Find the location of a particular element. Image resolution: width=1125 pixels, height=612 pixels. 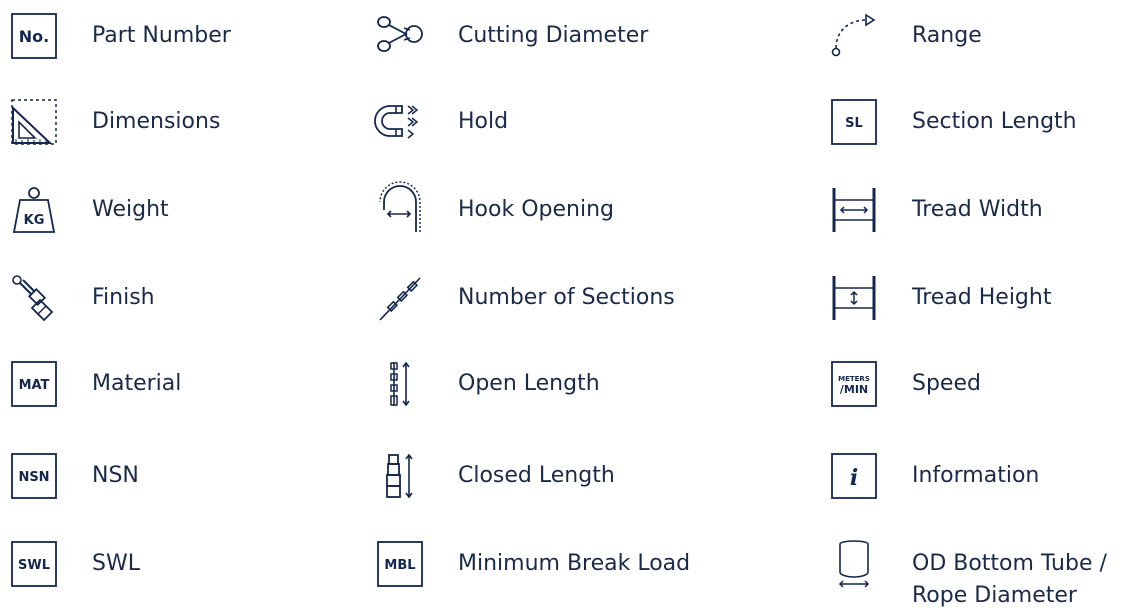

mbl-icon: MBL is located at coordinates (400, 564).